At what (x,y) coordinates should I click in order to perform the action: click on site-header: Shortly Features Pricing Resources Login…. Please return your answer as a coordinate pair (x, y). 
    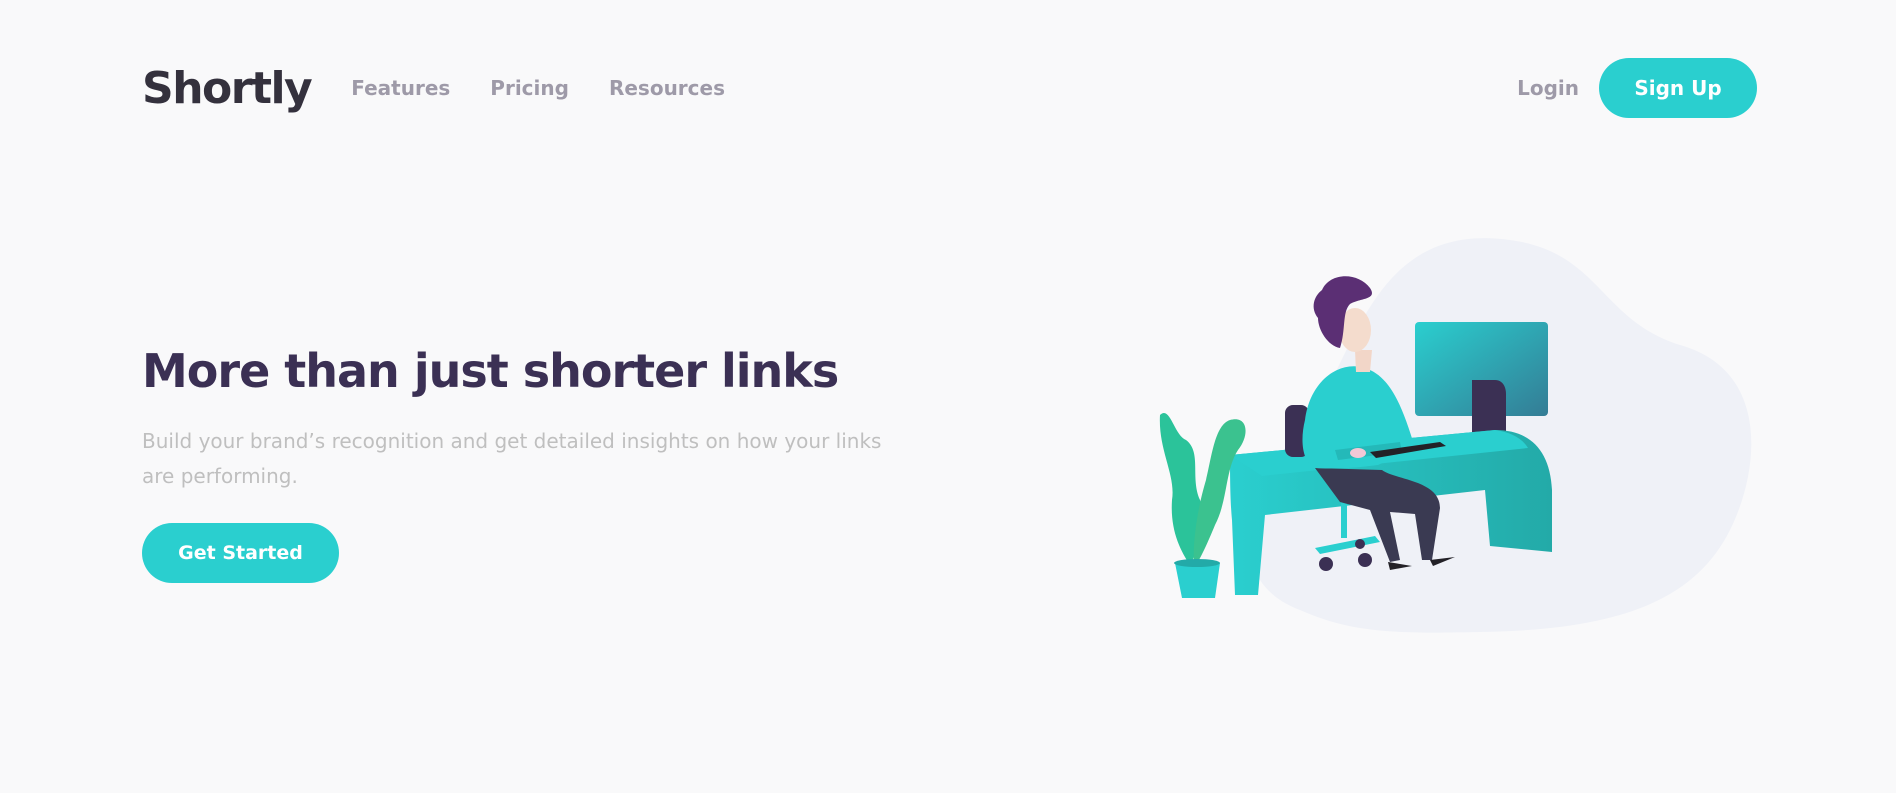
    Looking at the image, I should click on (949, 88).